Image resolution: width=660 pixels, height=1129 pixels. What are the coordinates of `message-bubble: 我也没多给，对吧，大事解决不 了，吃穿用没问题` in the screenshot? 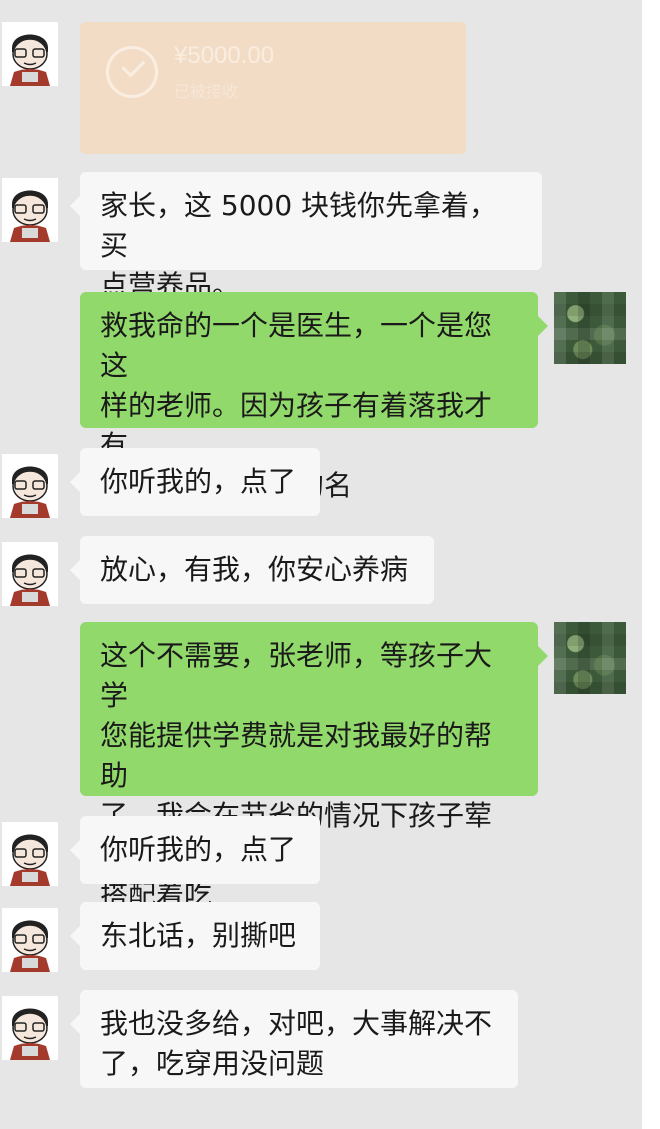 It's located at (294, 1039).